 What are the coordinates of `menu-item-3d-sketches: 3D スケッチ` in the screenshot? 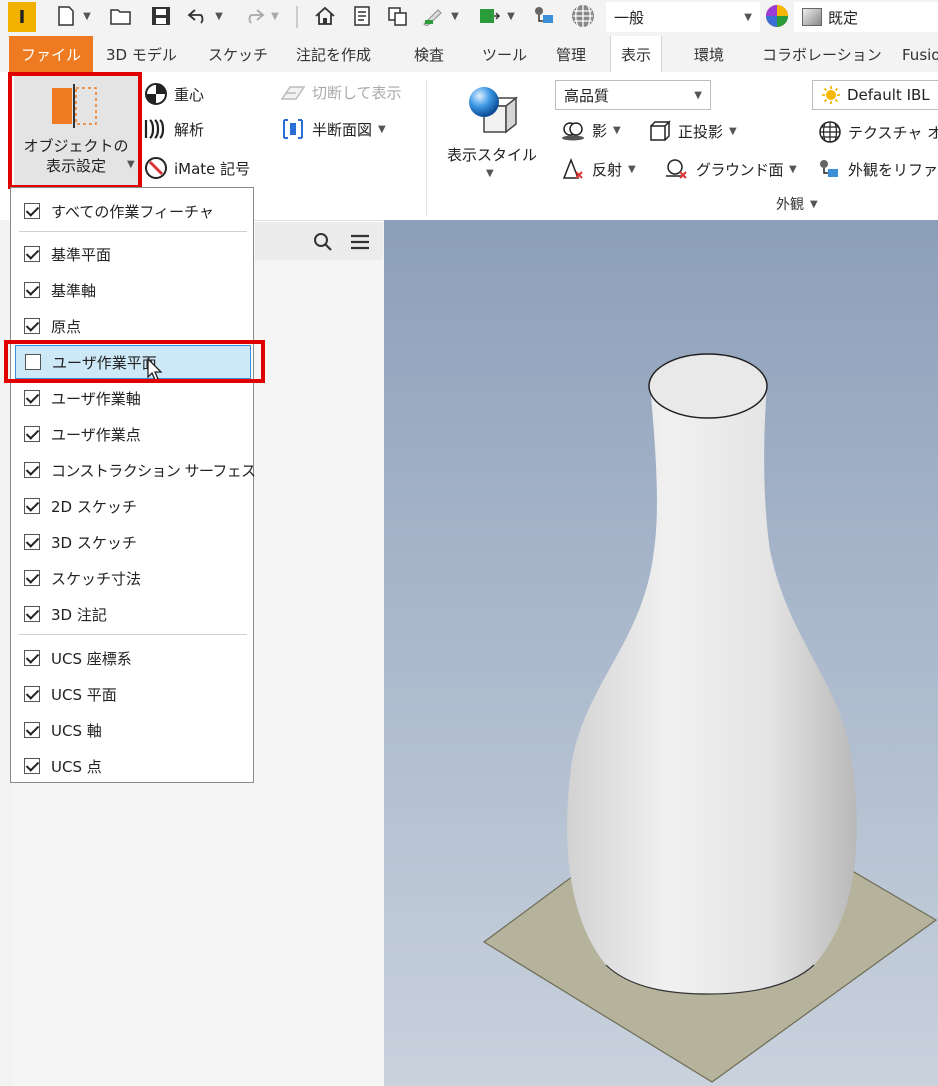 It's located at (132, 542).